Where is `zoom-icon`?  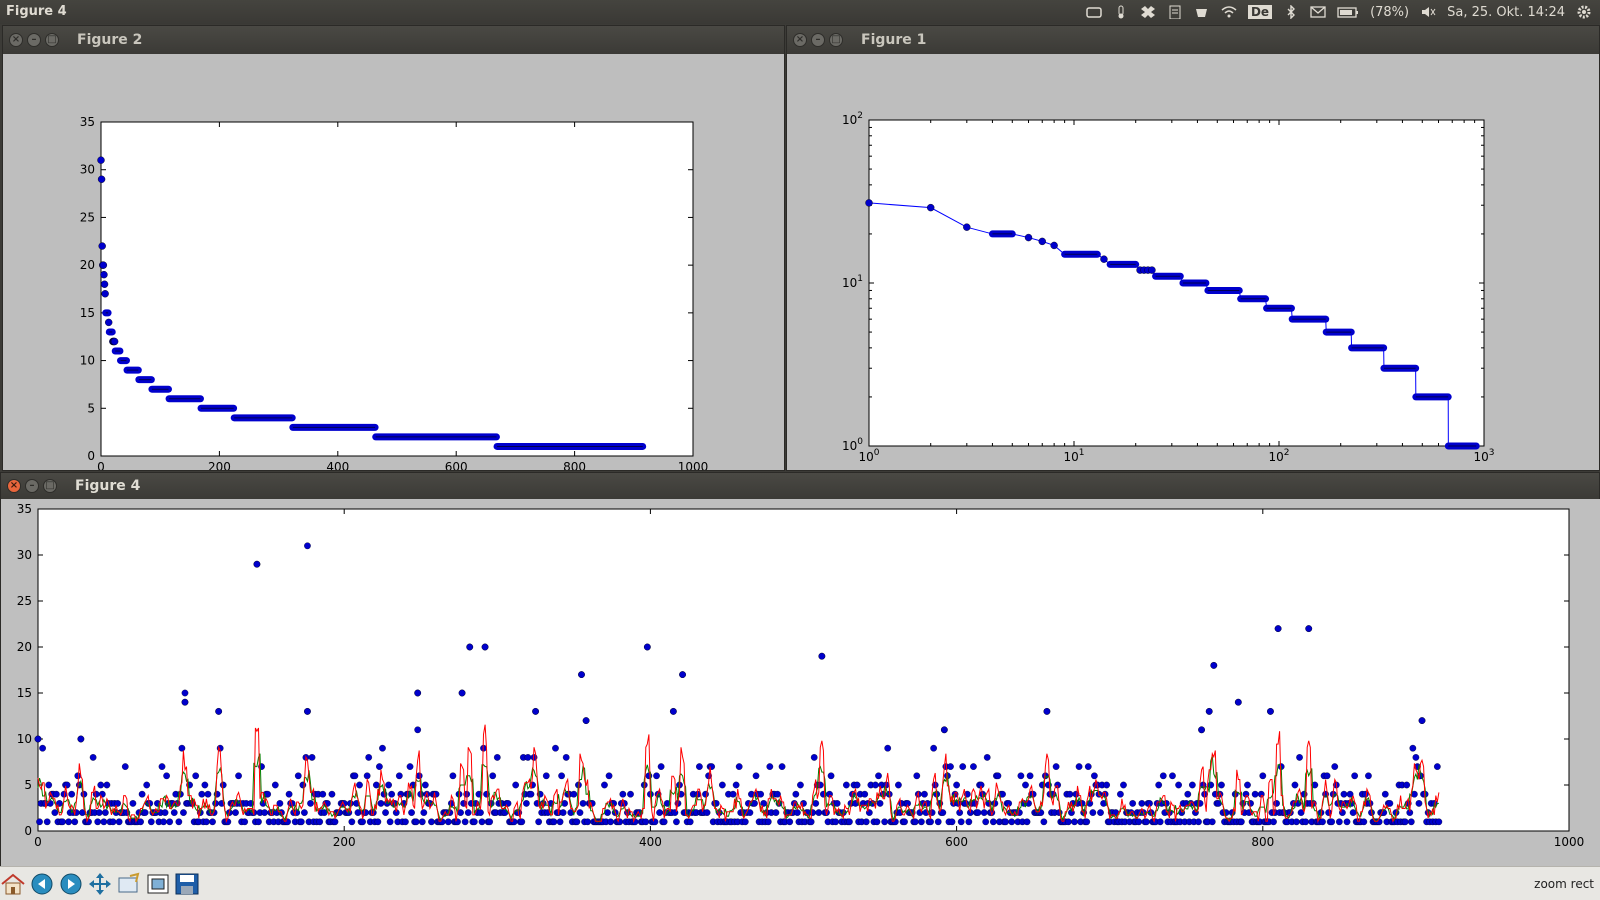
zoom-icon is located at coordinates (129, 884).